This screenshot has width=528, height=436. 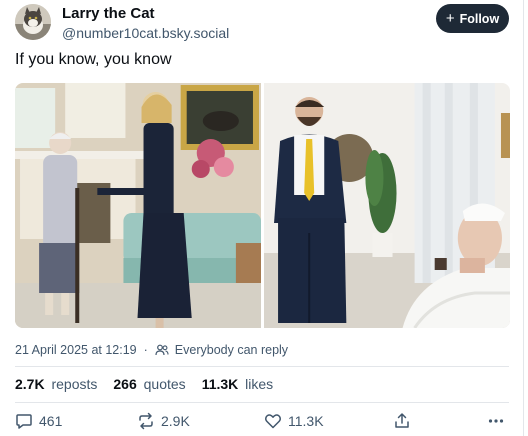 I want to click on more-options-icon, so click(x=496, y=421).